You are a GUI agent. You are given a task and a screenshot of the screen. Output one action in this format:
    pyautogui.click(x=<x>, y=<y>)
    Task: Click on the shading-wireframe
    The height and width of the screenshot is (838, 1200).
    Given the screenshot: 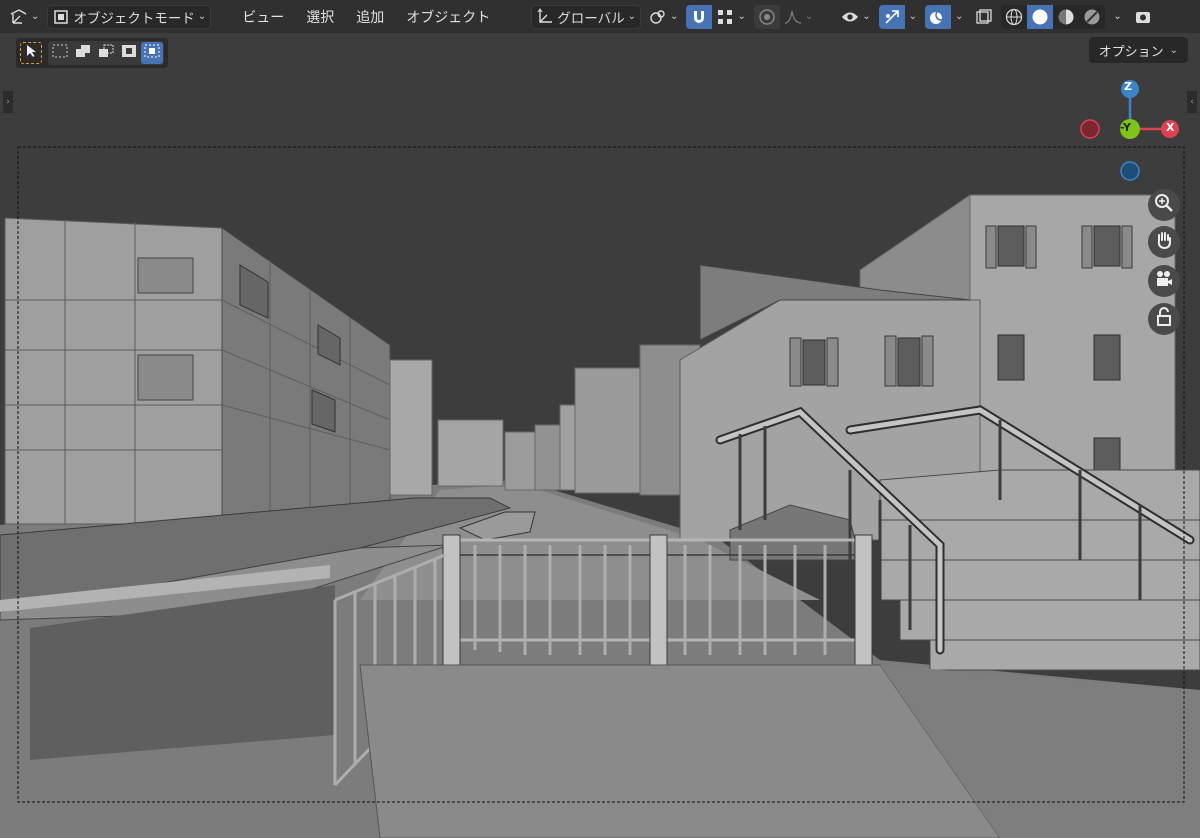 What is the action you would take?
    pyautogui.click(x=1014, y=17)
    